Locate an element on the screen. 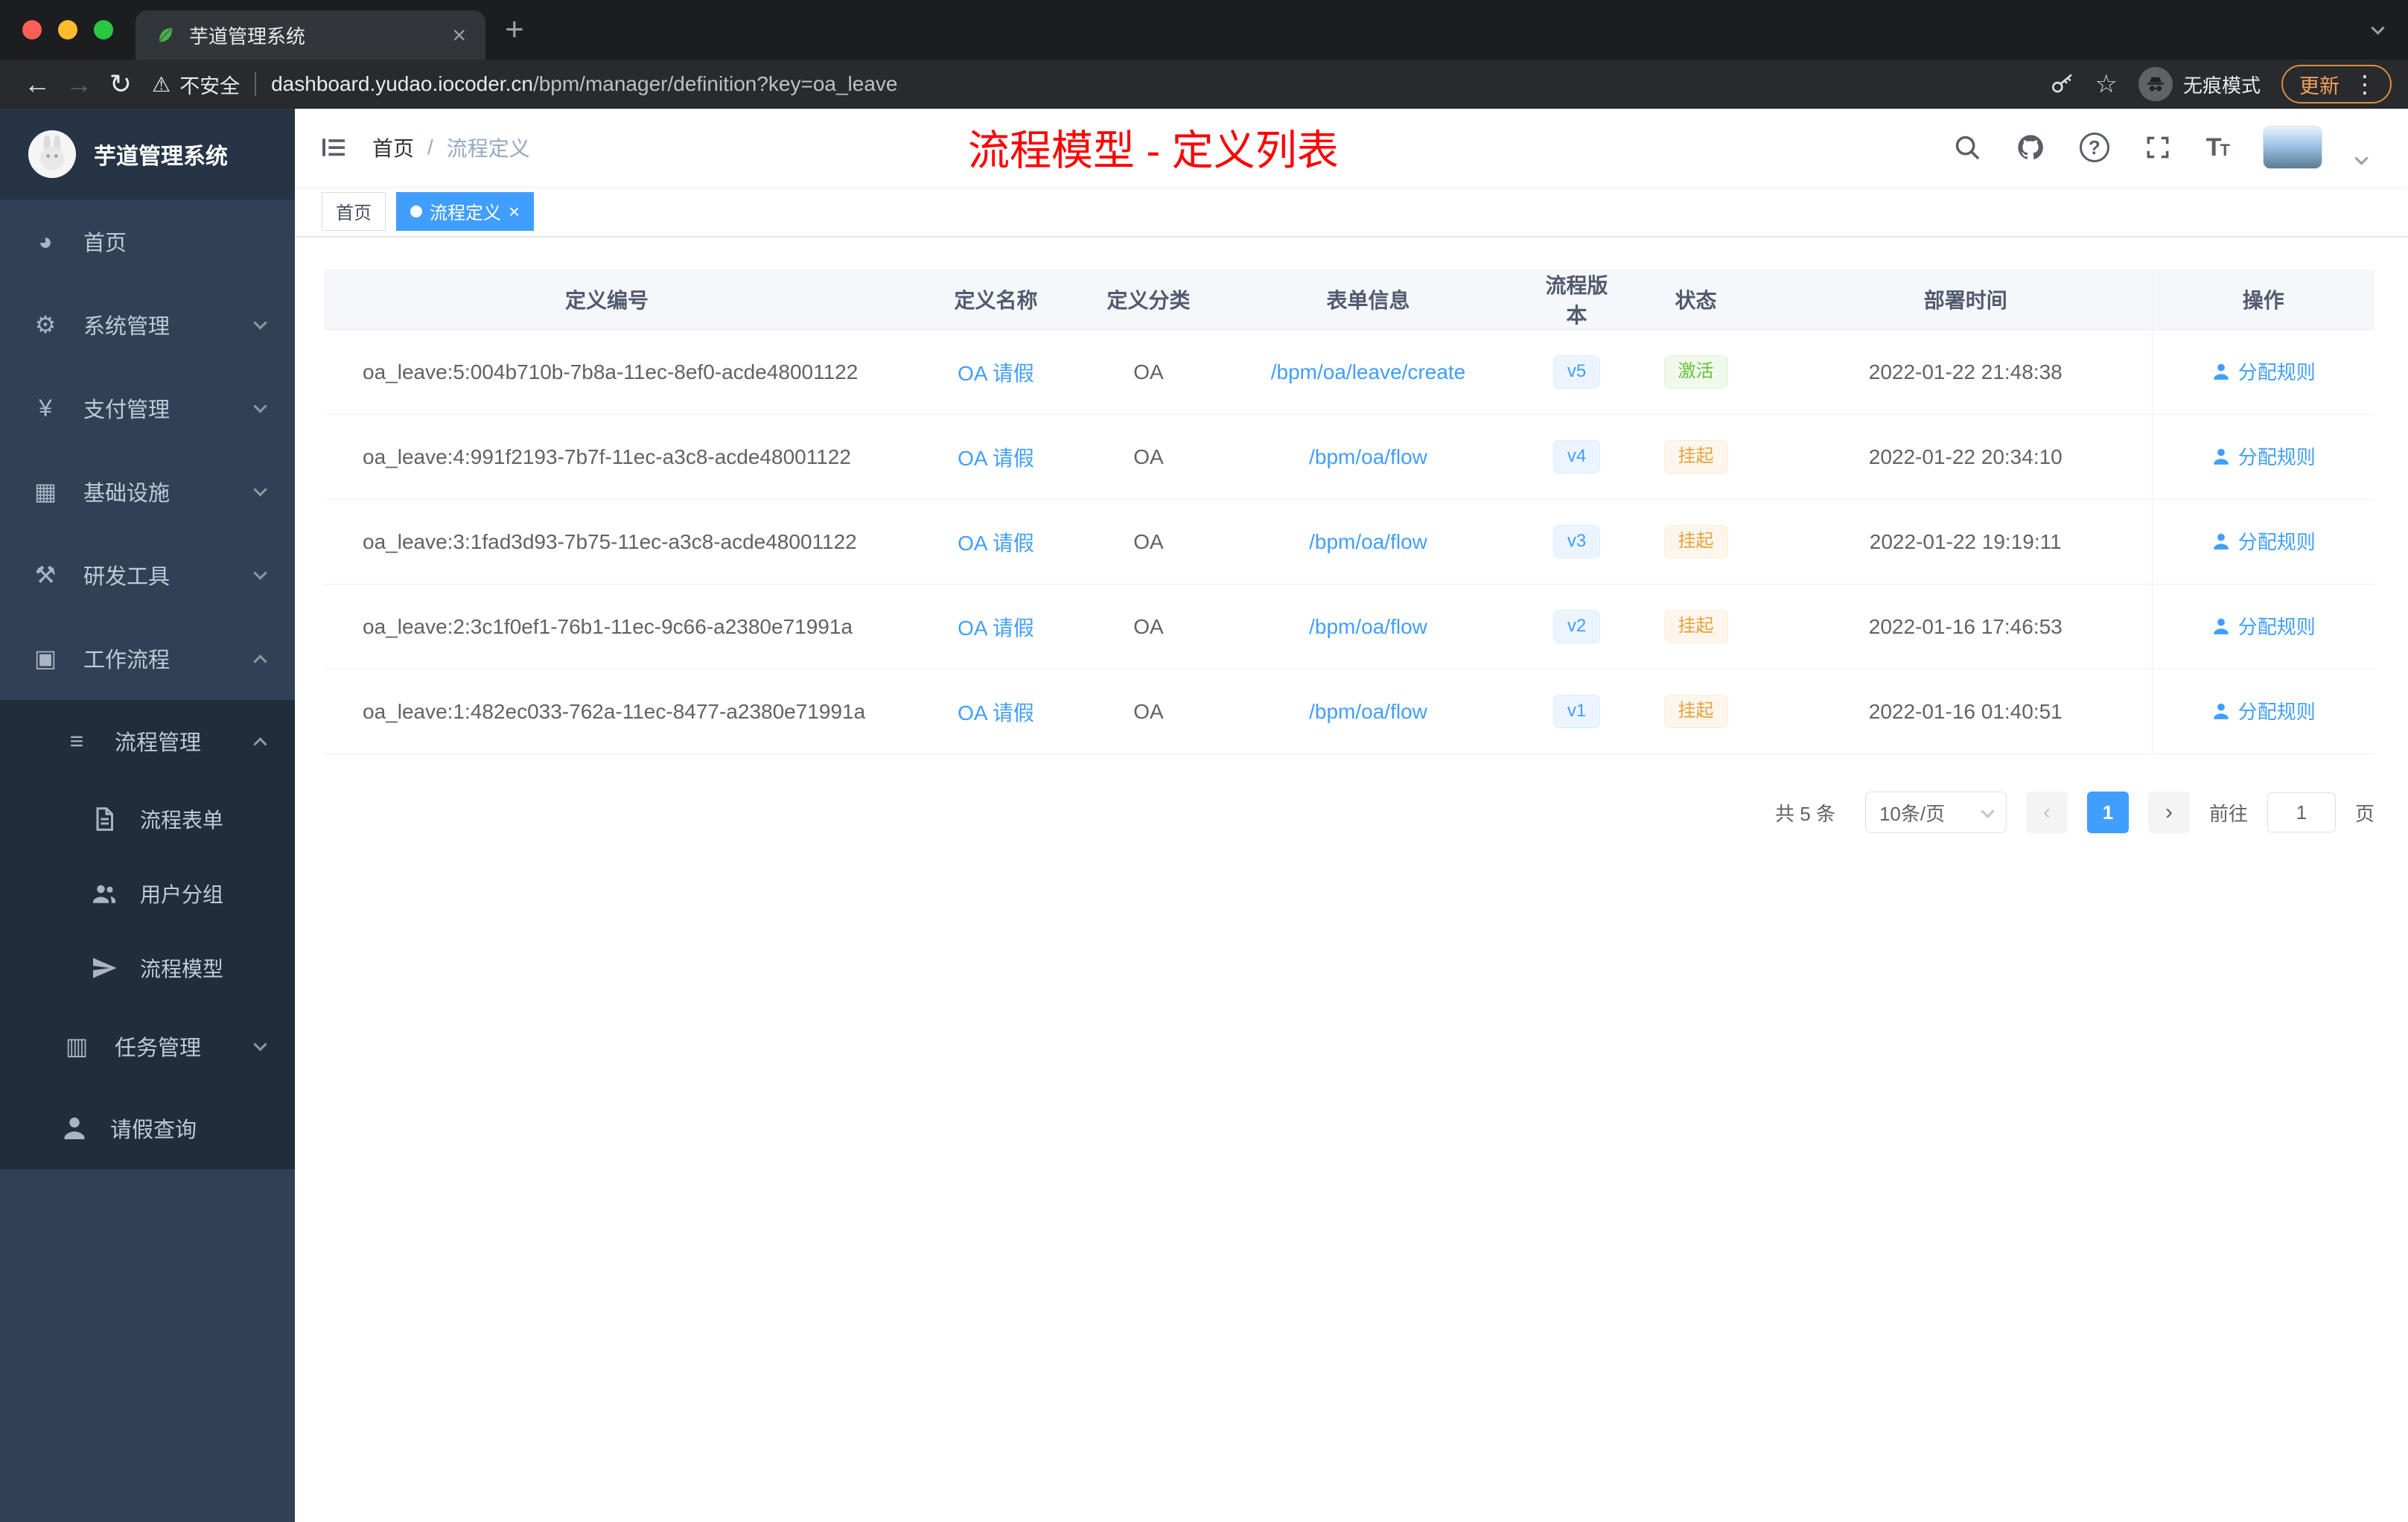 This screenshot has width=2408, height=1522. site-security: ⚠ 不安全 is located at coordinates (196, 84).